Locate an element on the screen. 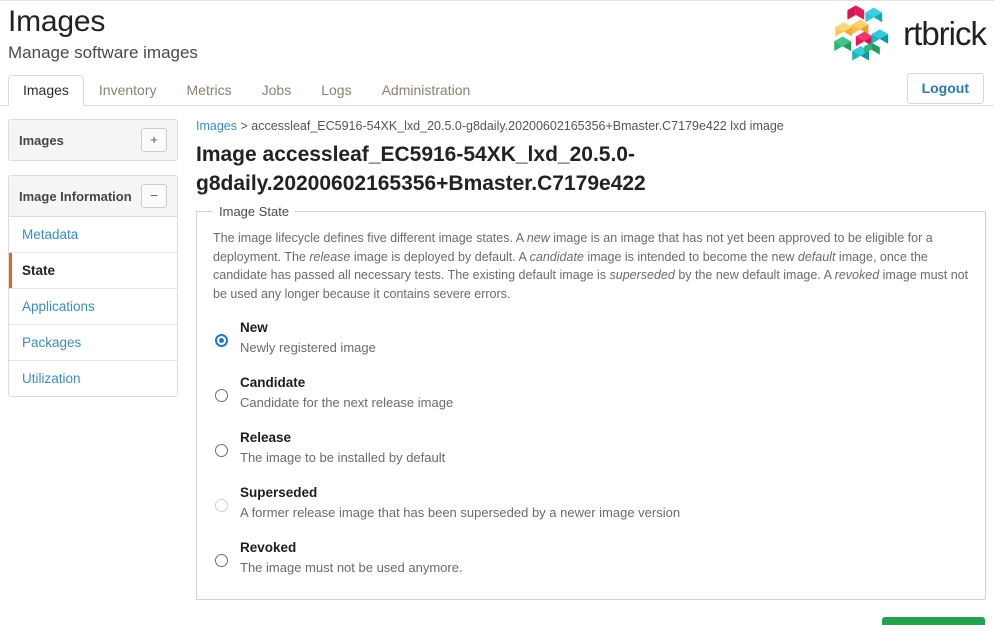 This screenshot has width=994, height=625. state-term-emphasis: candidate is located at coordinates (556, 256).